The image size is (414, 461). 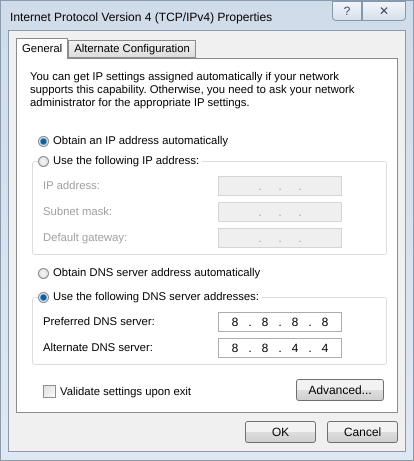 I want to click on tab: Alternate Configuration, so click(x=132, y=49).